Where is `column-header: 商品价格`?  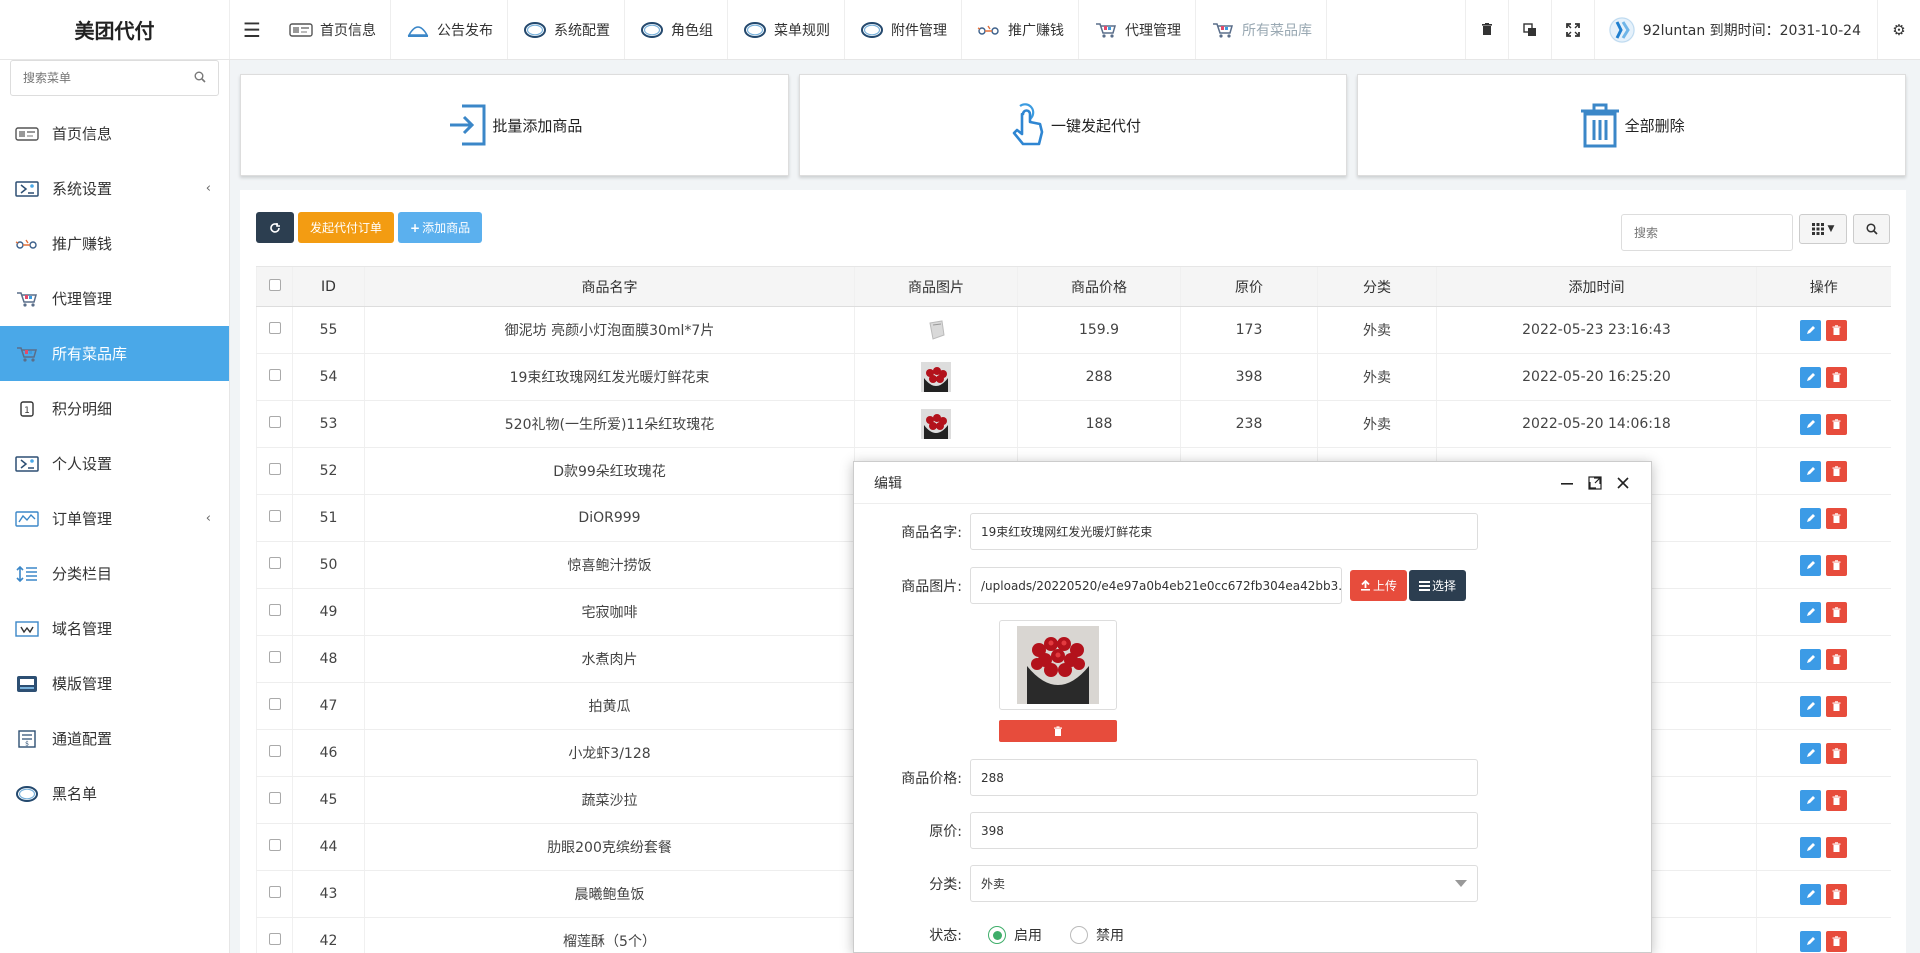
column-header: 商品价格 is located at coordinates (1099, 286).